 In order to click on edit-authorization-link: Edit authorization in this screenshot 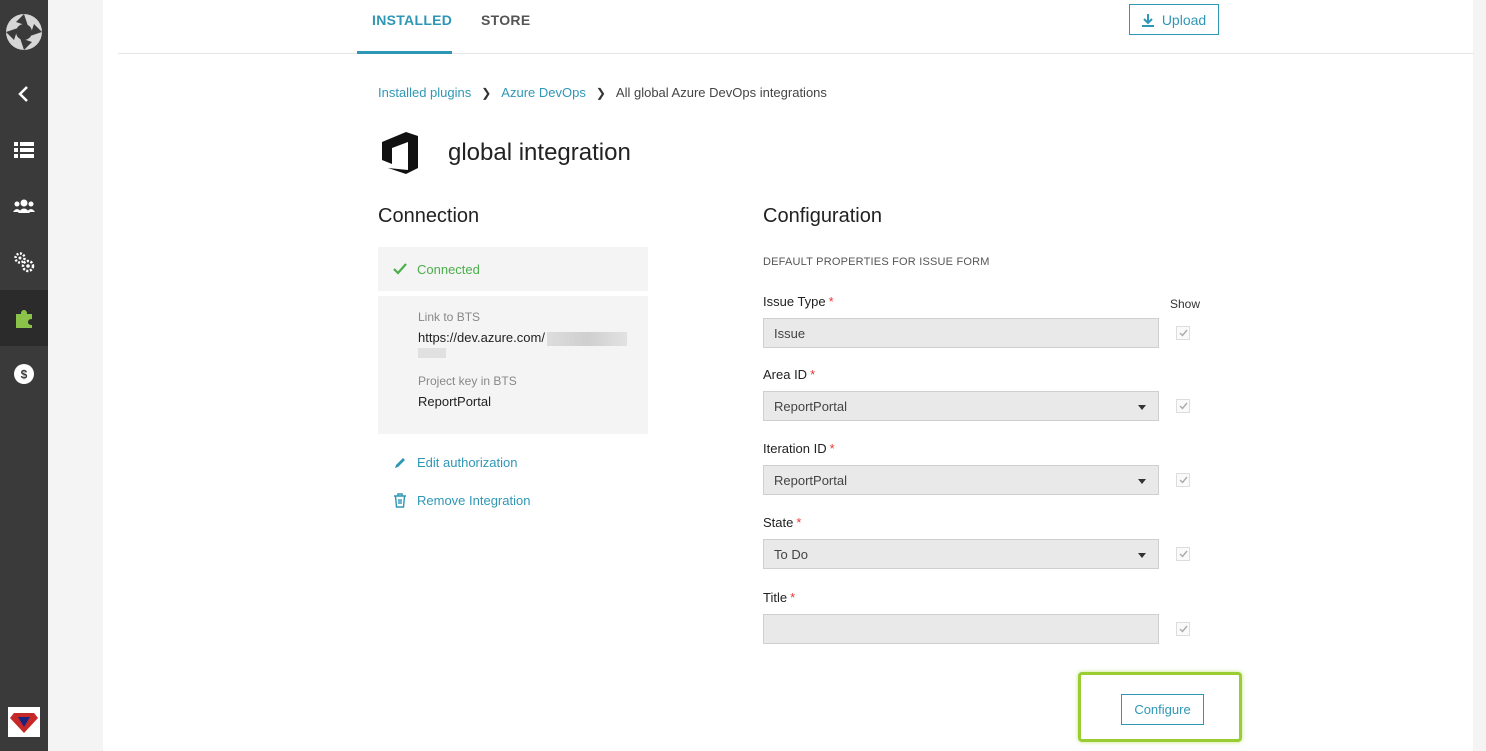, I will do `click(455, 462)`.